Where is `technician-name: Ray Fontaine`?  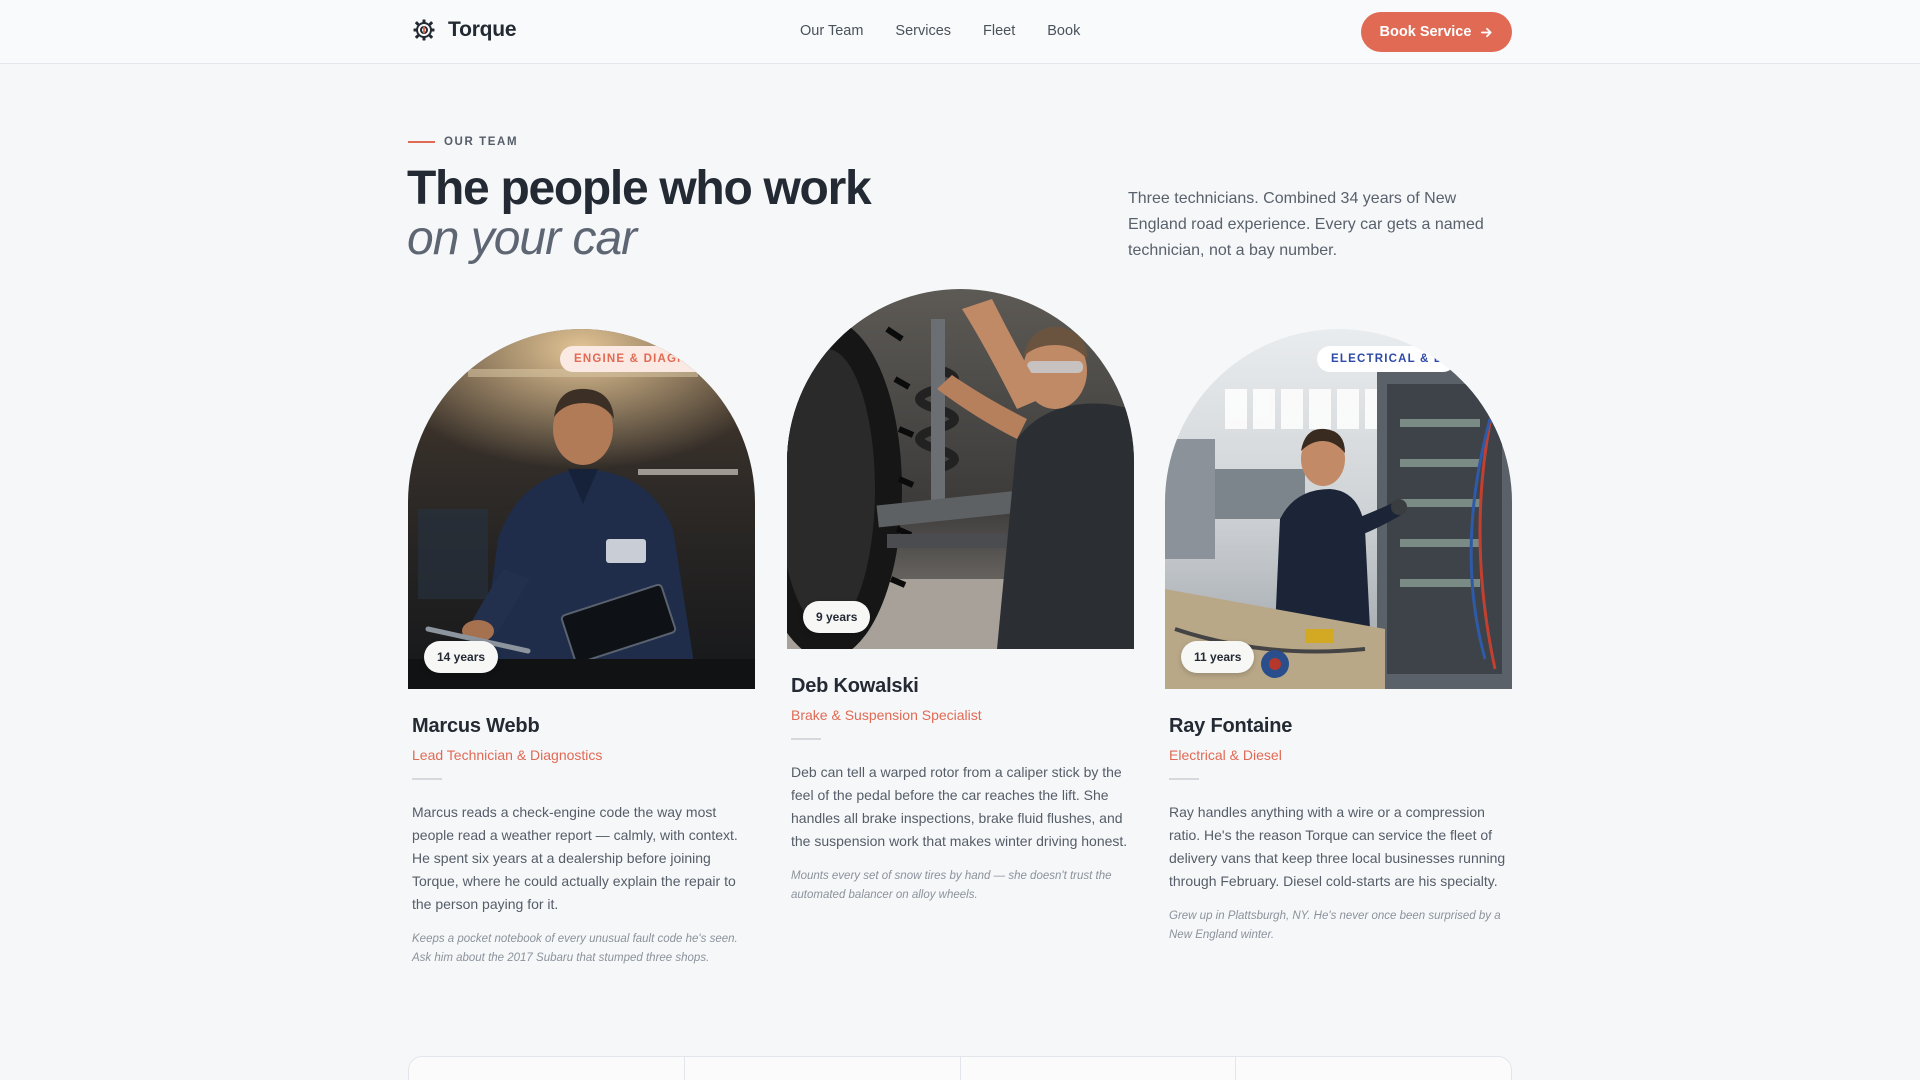
technician-name: Ray Fontaine is located at coordinates (1231, 726).